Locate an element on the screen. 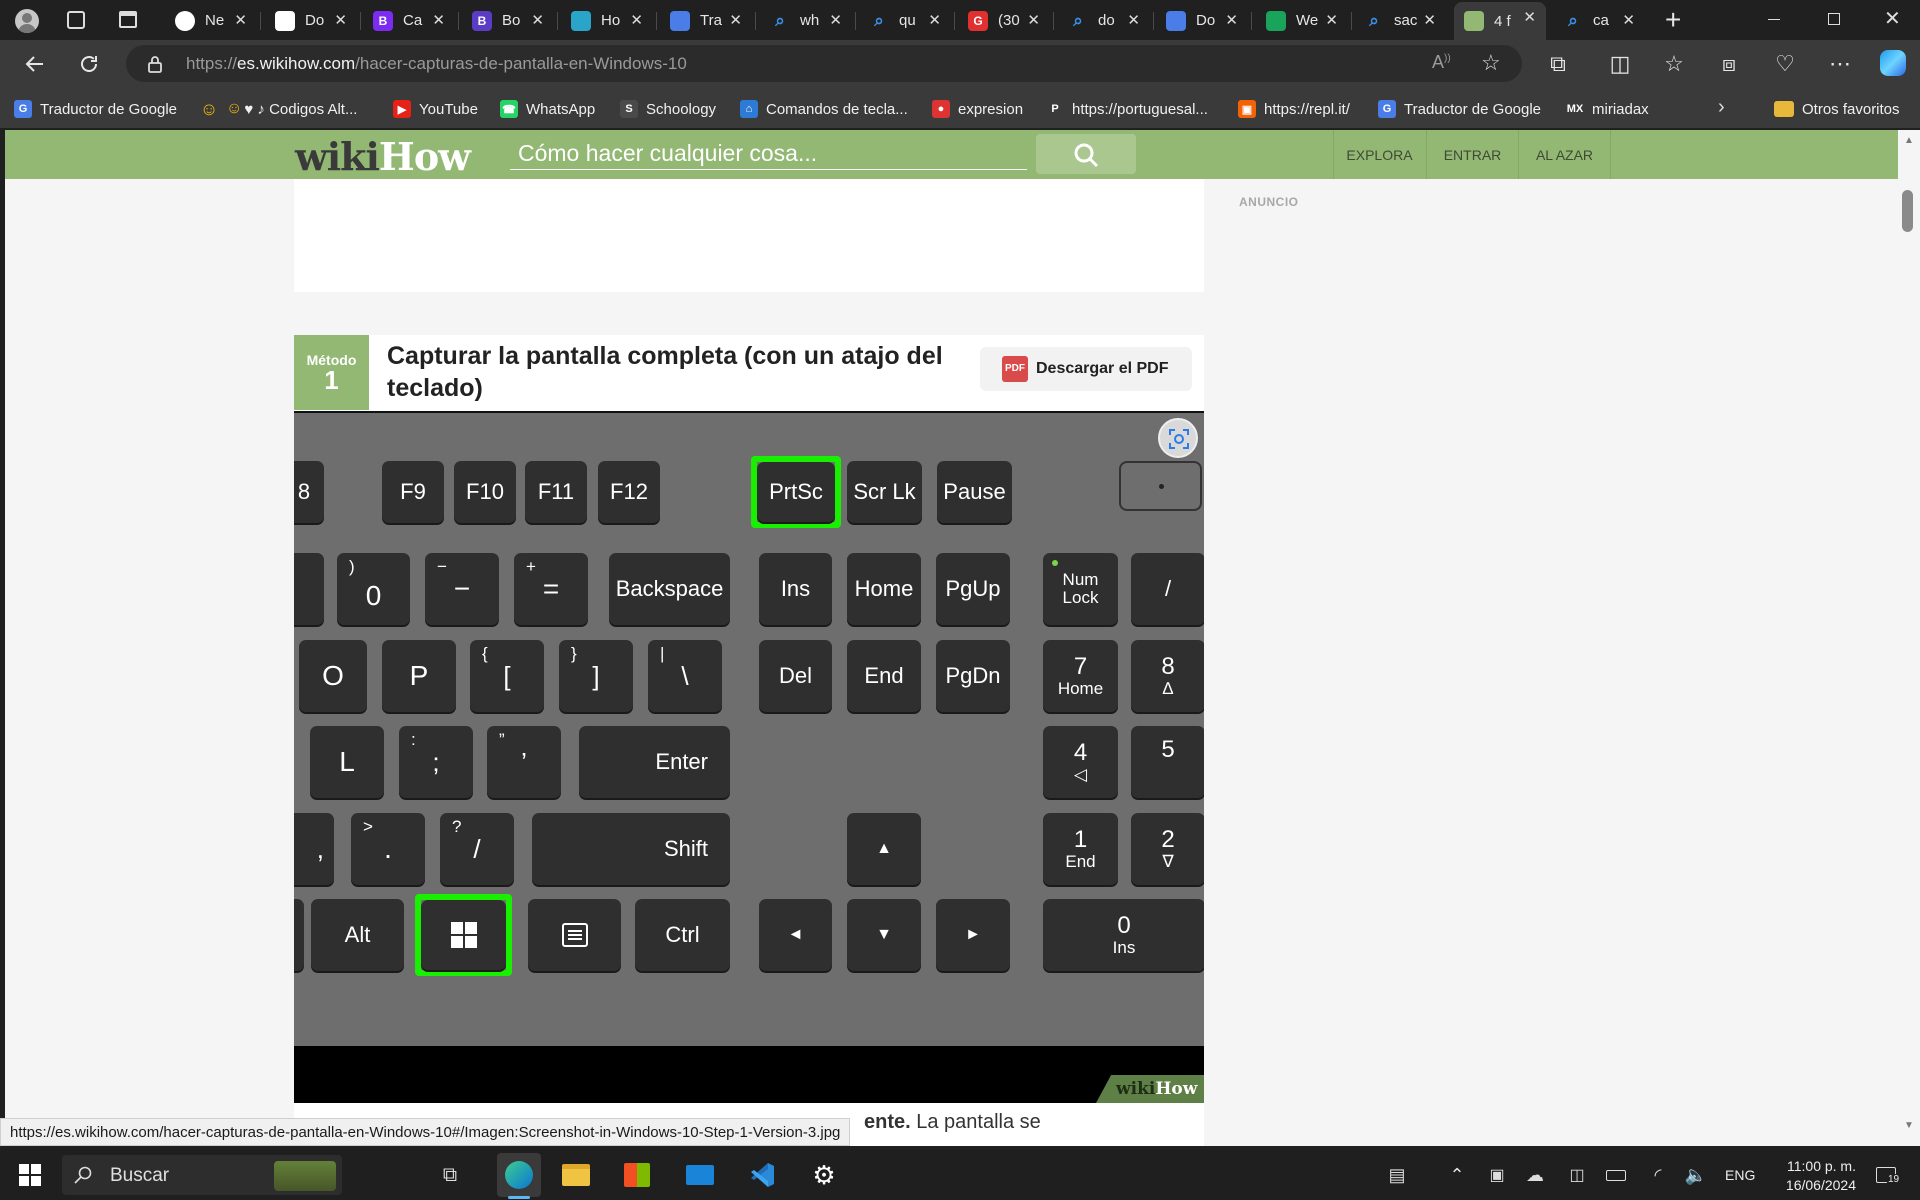  extensions-icon: ⧉ is located at coordinates (1558, 64).